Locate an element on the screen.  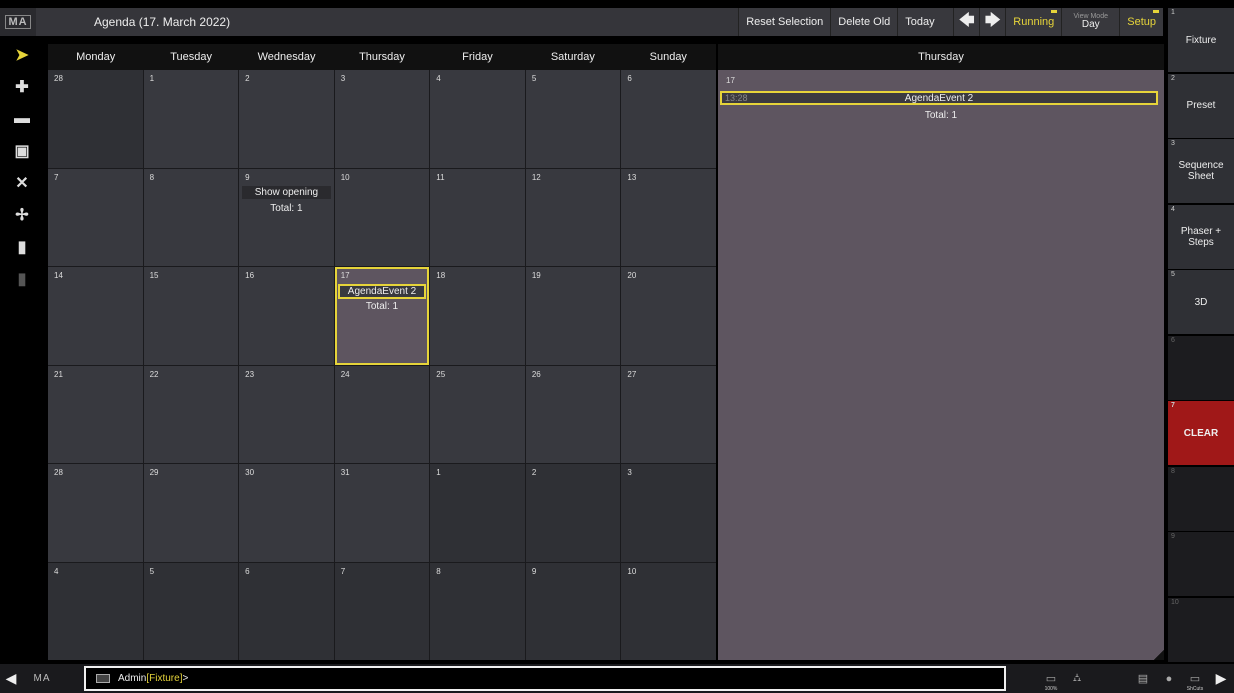
next-button: 🡆 is located at coordinates (992, 22).